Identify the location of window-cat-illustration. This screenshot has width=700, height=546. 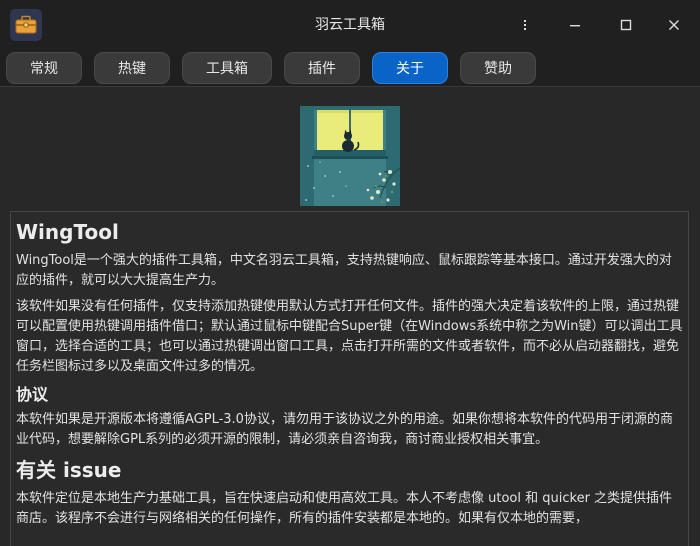
(350, 156).